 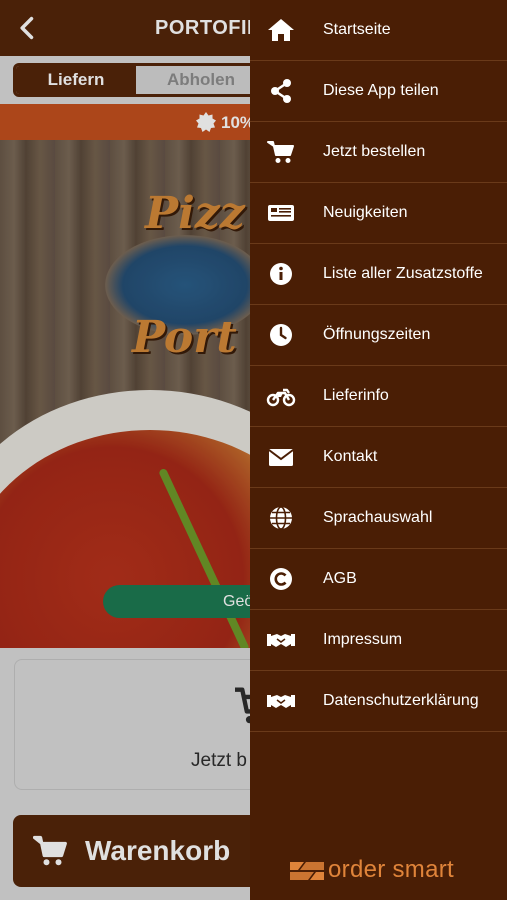 I want to click on share-icon, so click(x=281, y=91).